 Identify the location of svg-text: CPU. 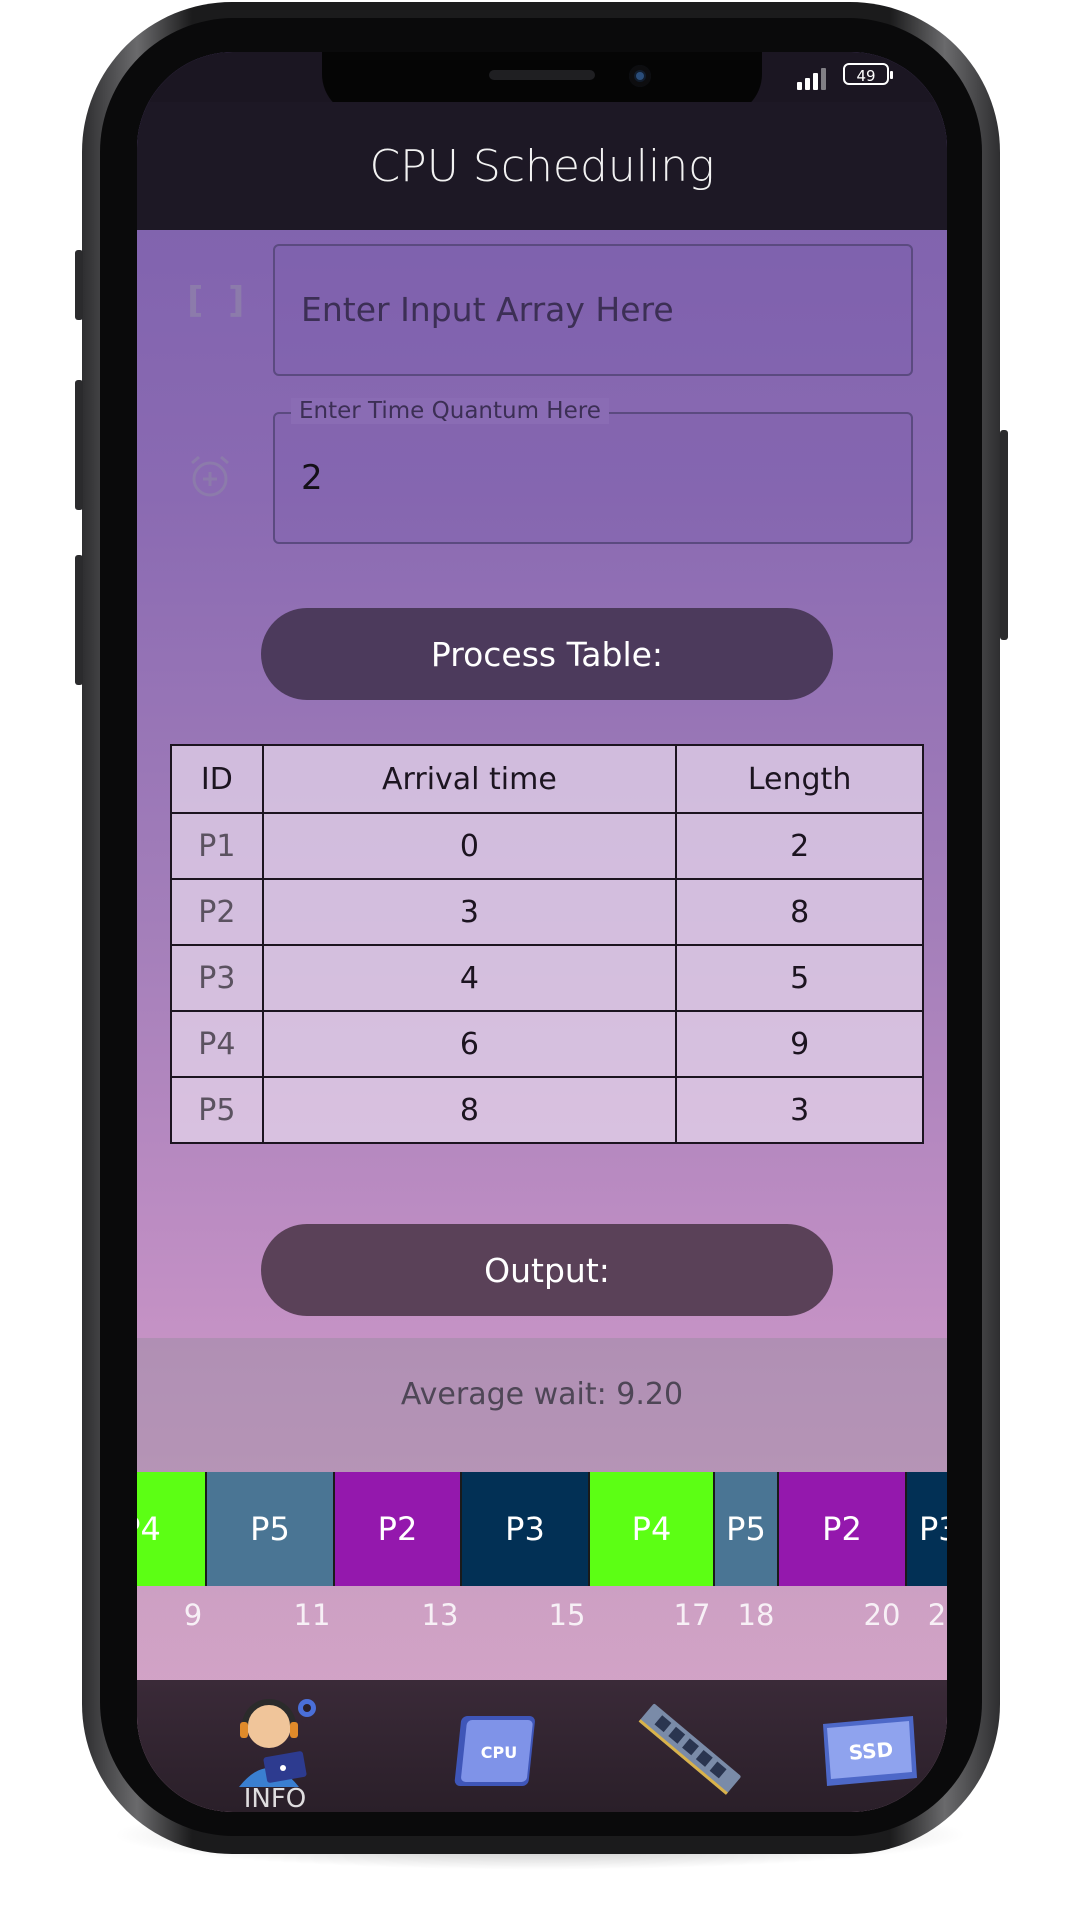
(499, 1752).